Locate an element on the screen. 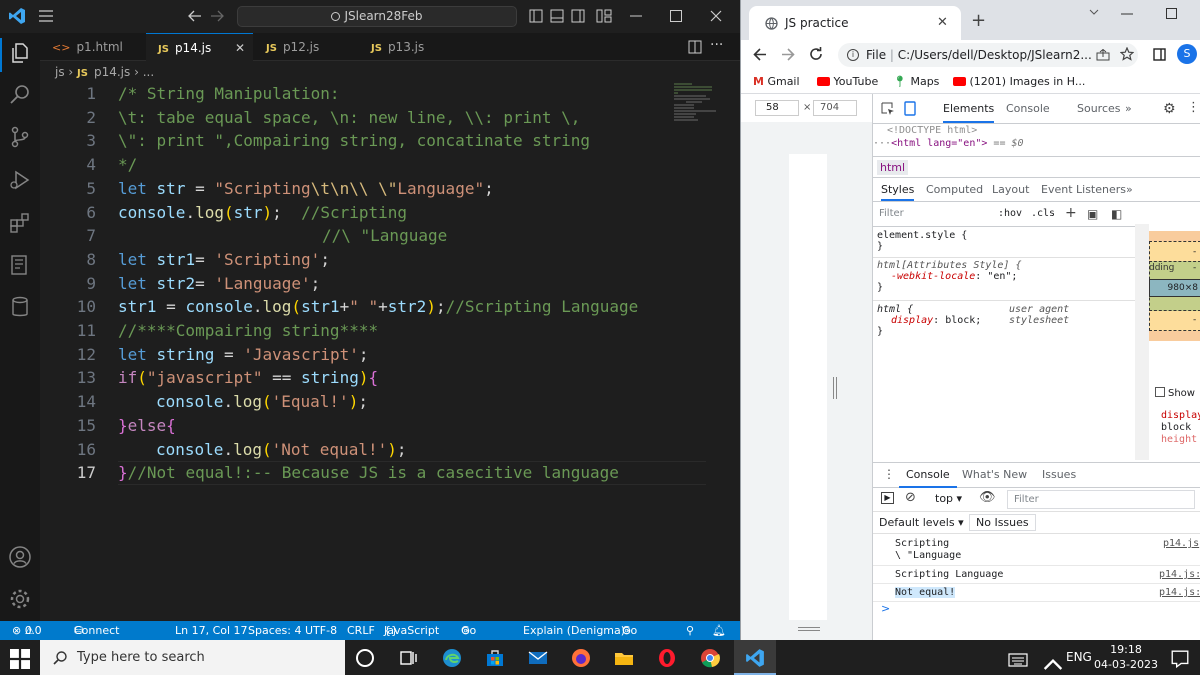 Image resolution: width=1200 pixels, height=675 pixels. menu-icon is located at coordinates (46, 16).